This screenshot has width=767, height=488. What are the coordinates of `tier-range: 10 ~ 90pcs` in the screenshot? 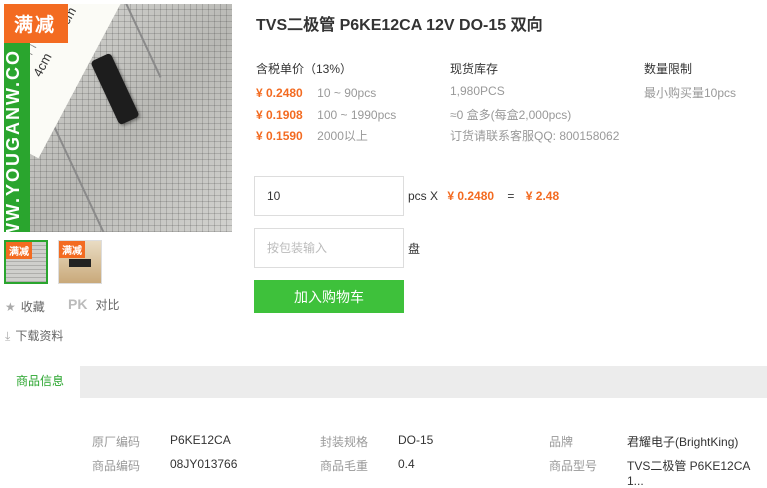 It's located at (347, 93).